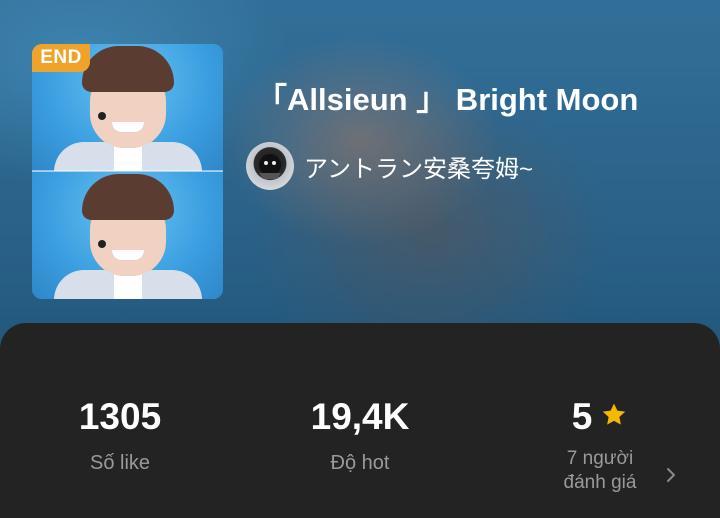 The height and width of the screenshot is (518, 720). I want to click on star-icon, so click(614, 417).